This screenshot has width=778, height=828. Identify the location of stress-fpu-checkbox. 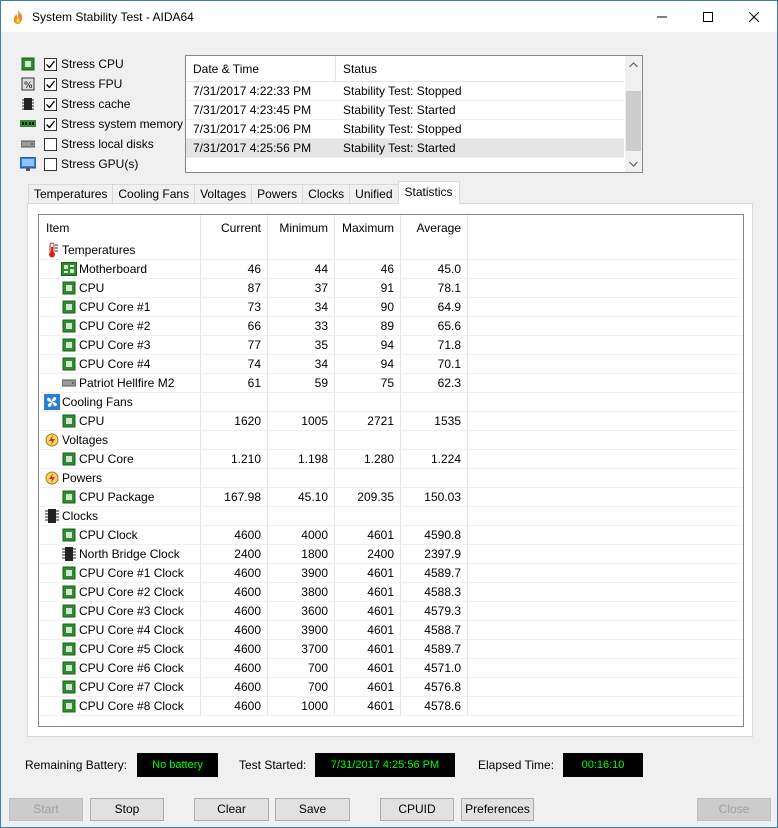
(50, 84).